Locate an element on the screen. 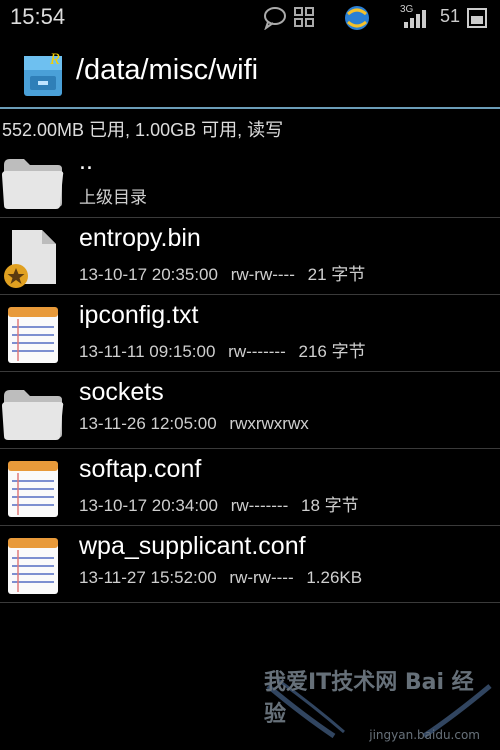 This screenshot has height=750, width=500. file-meta: 13-11-26 12:05:00 rwxrwxrwx is located at coordinates (198, 424).